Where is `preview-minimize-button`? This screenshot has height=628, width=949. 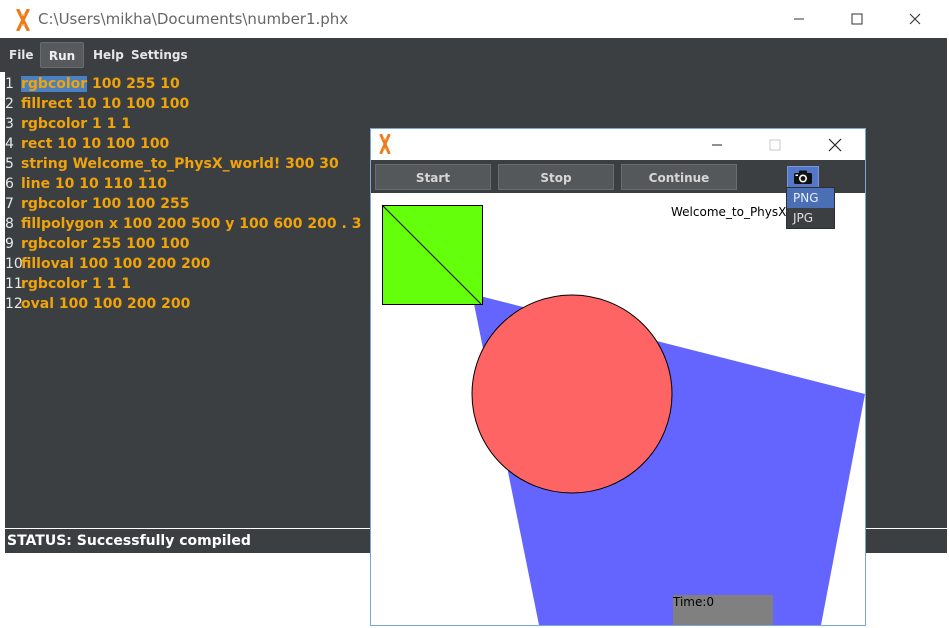
preview-minimize-button is located at coordinates (717, 144).